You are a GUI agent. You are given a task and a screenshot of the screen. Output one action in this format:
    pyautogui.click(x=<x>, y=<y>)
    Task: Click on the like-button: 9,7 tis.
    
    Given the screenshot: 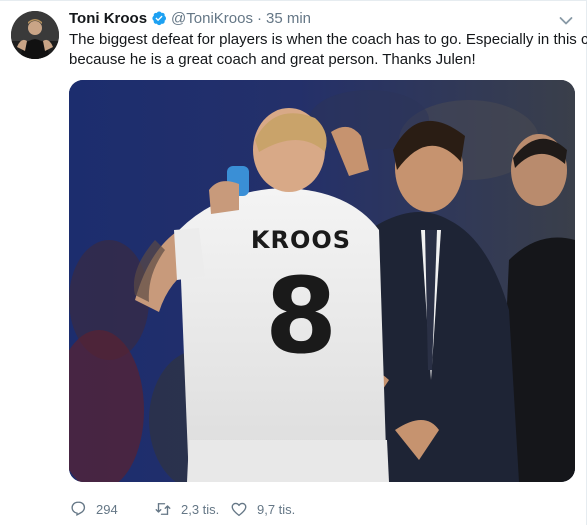 What is the action you would take?
    pyautogui.click(x=270, y=509)
    